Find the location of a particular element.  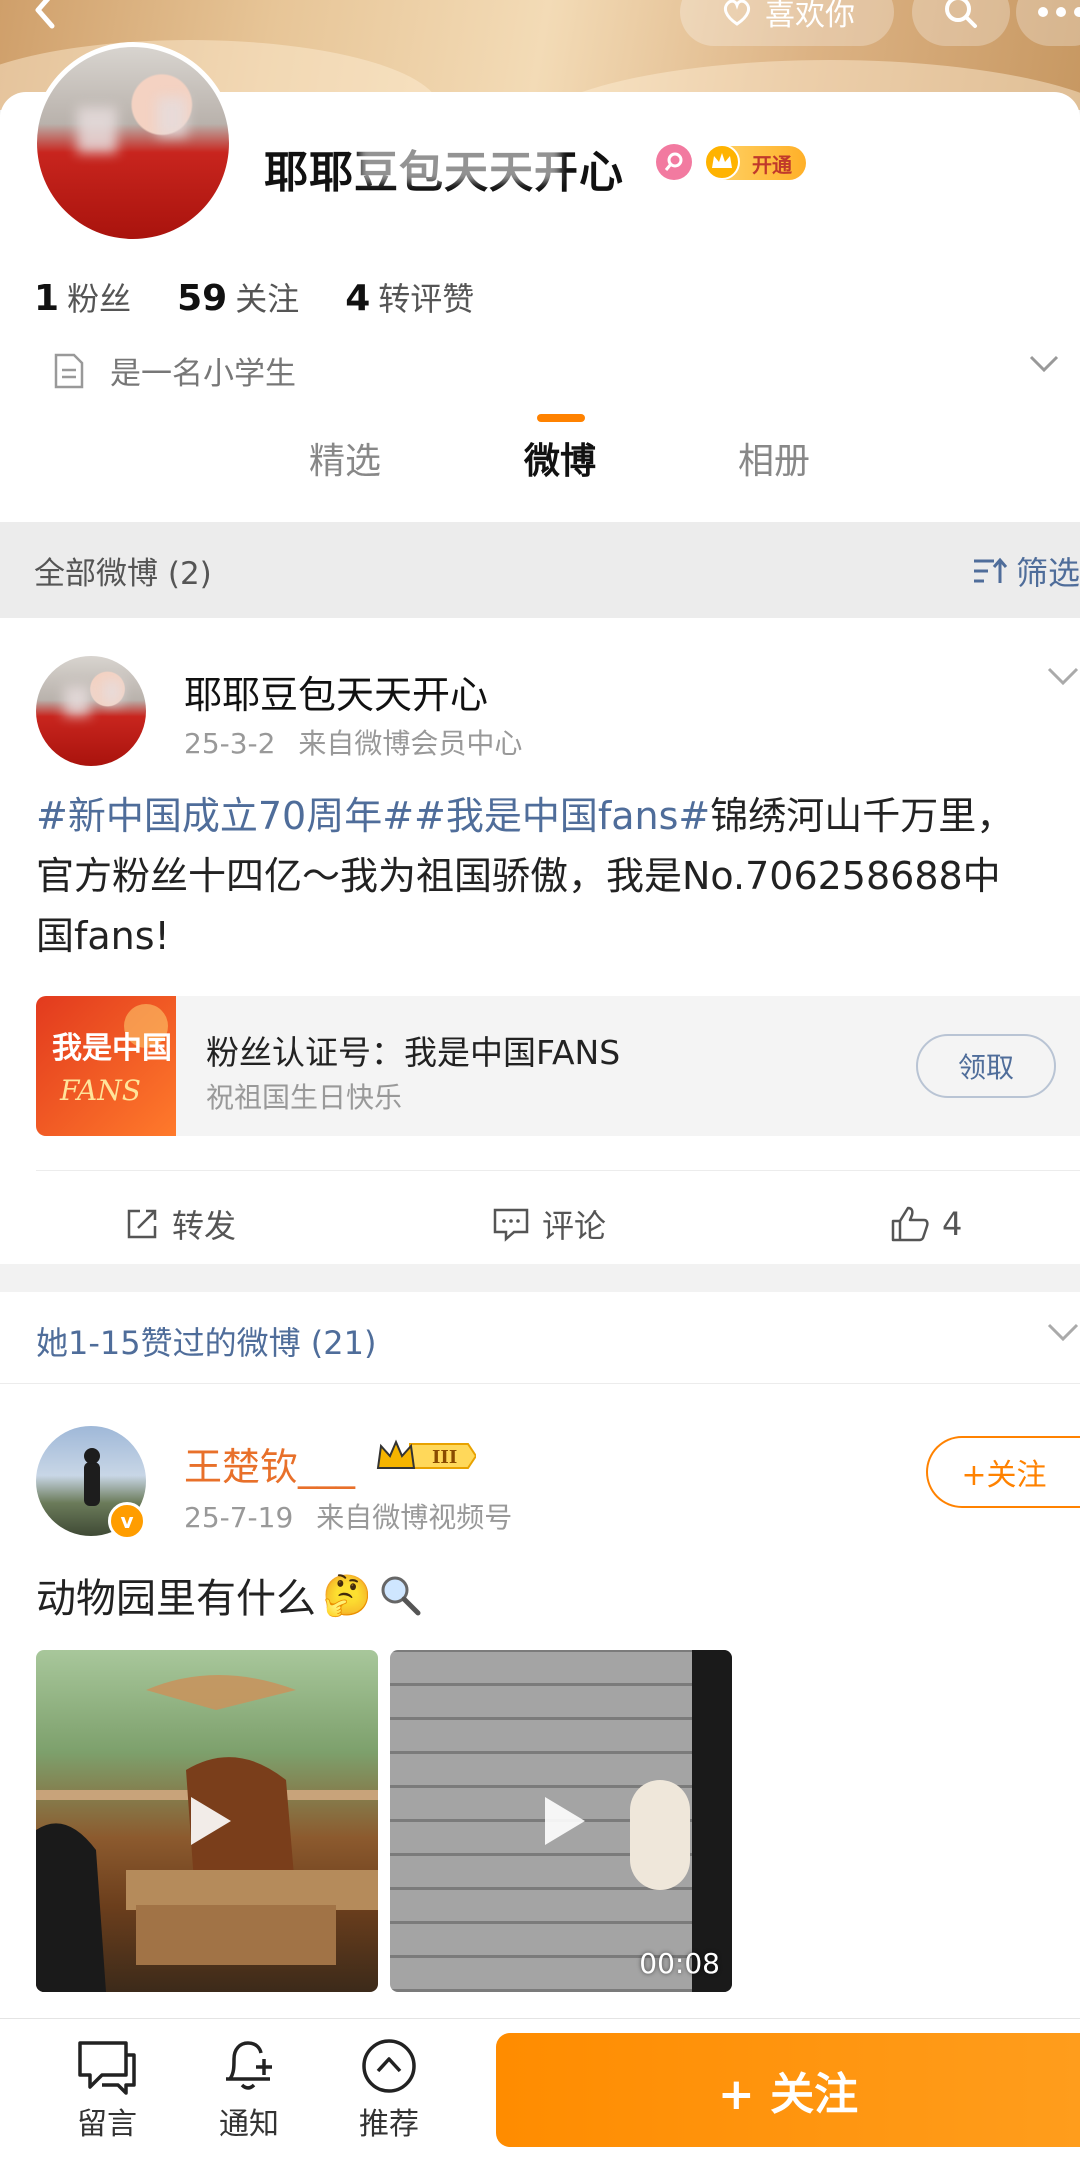

topic-link: #我是中国fans# is located at coordinates (562, 816).